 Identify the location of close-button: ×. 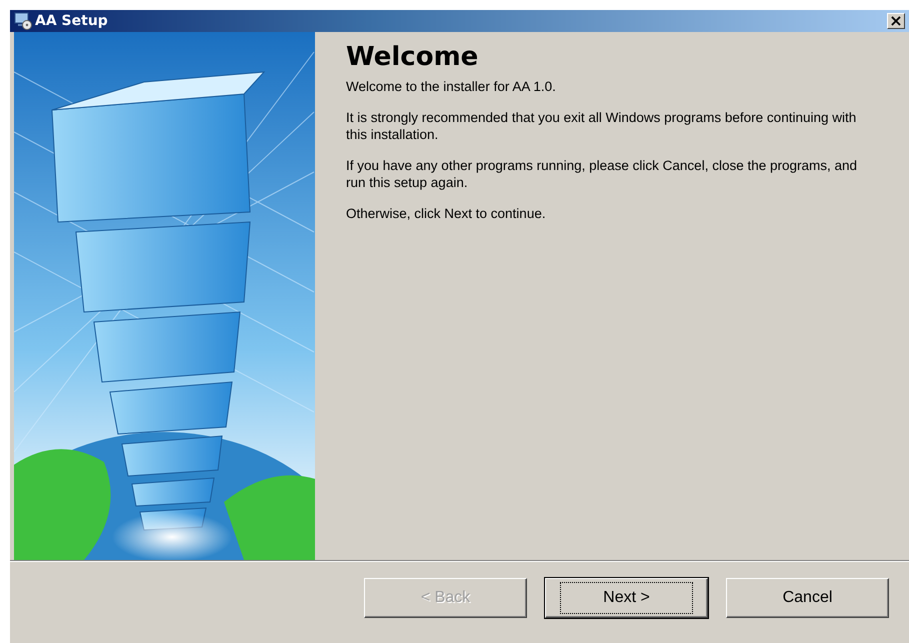
(896, 21).